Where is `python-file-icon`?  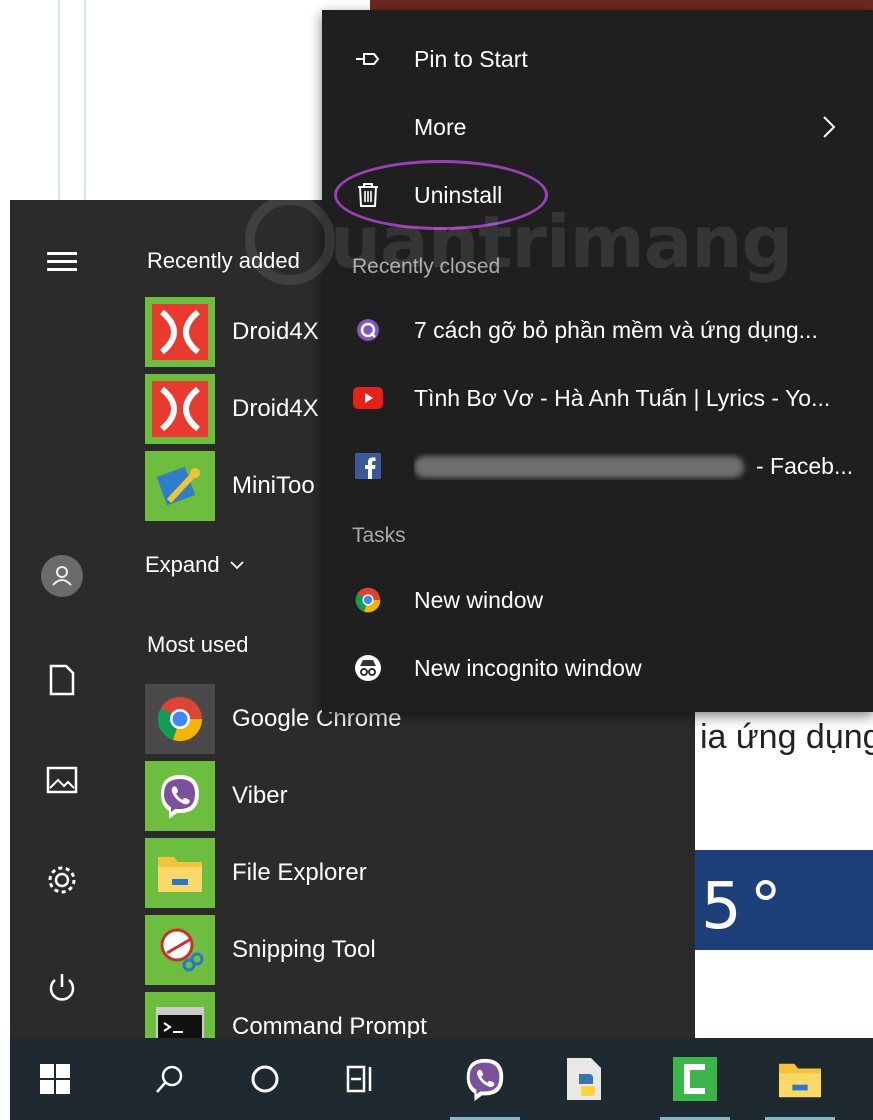 python-file-icon is located at coordinates (584, 1079).